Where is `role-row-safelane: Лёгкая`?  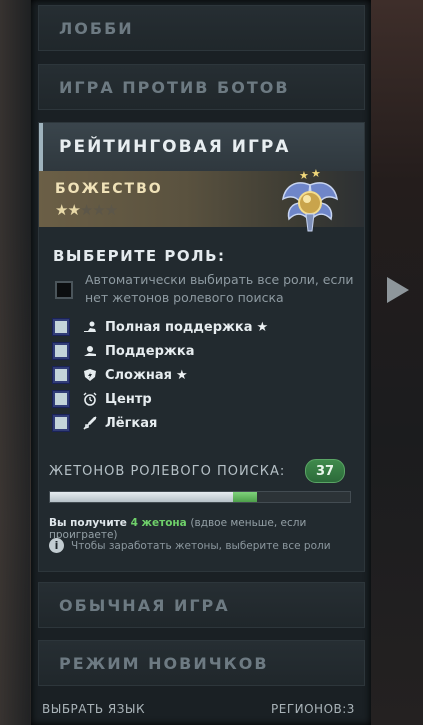 role-row-safelane: Лёгкая is located at coordinates (105, 423).